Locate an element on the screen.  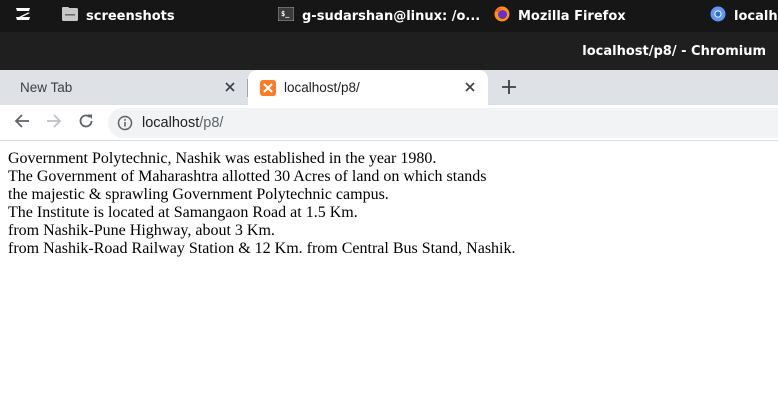
chromium-icon is located at coordinates (718, 16).